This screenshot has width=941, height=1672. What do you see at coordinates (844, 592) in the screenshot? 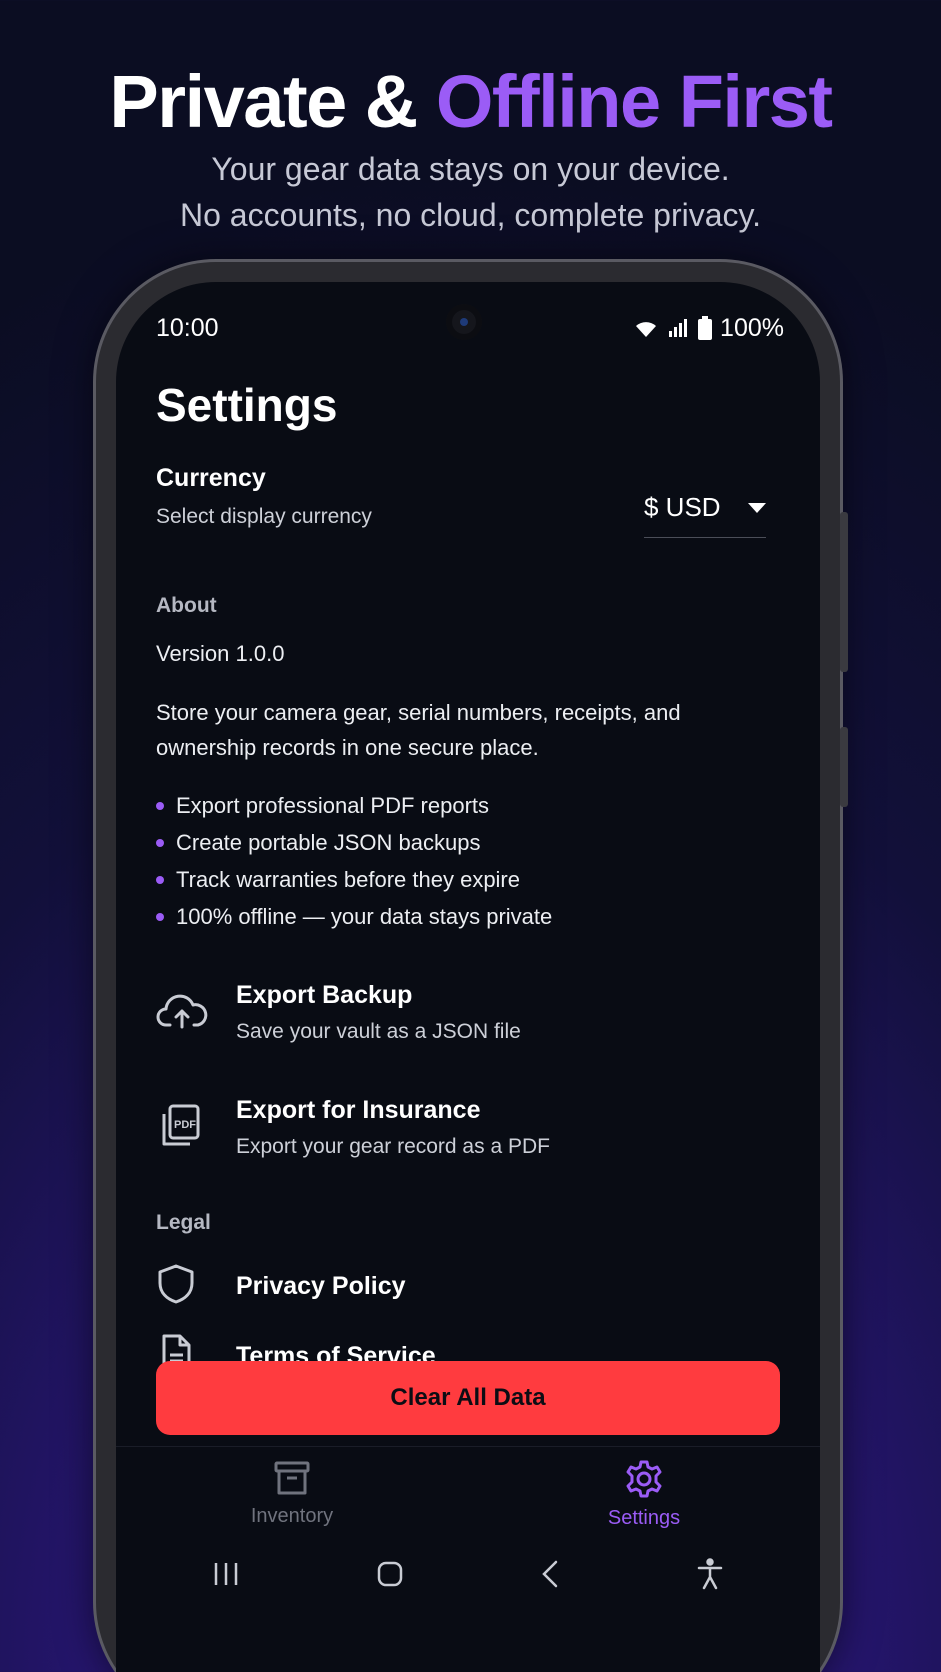
I see `power-button` at bounding box center [844, 592].